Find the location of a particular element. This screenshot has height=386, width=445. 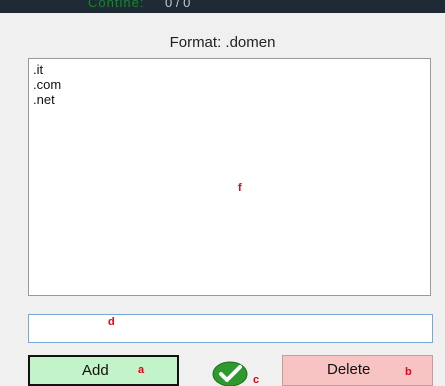

top-status-text: Contine: is located at coordinates (116, 5).